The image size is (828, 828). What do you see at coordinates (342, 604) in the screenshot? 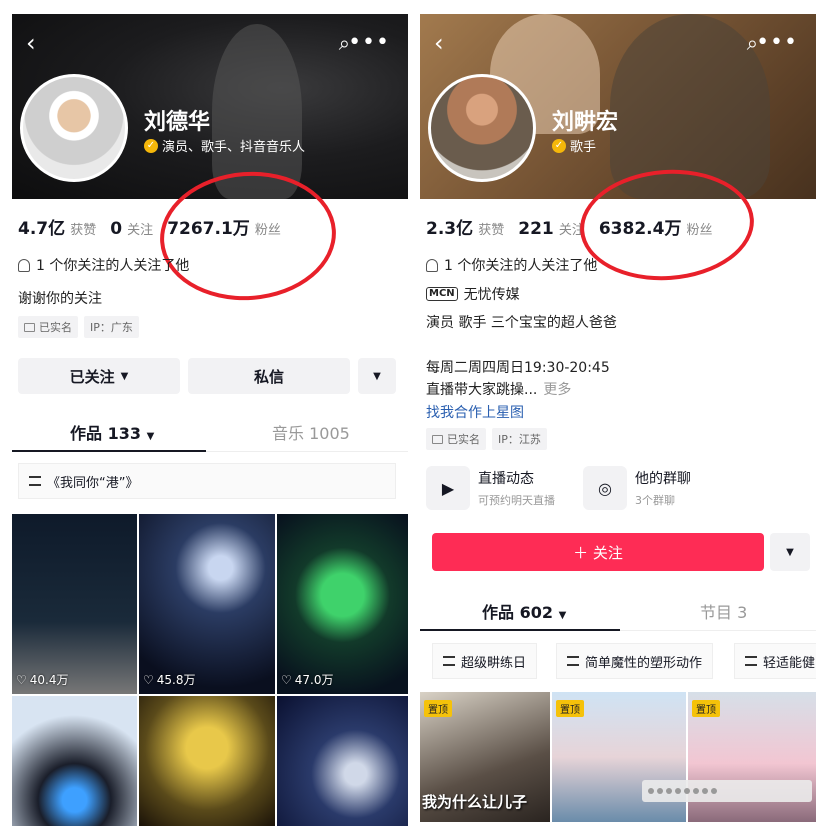
I see `video-thumb: ♡ 47.0万` at bounding box center [342, 604].